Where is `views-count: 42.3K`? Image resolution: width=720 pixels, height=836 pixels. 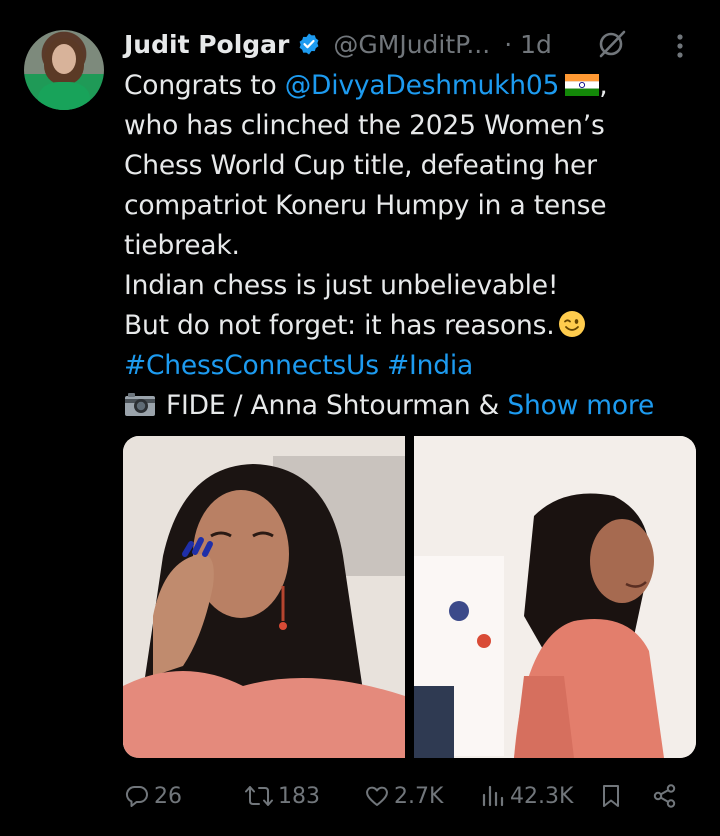 views-count: 42.3K is located at coordinates (542, 796).